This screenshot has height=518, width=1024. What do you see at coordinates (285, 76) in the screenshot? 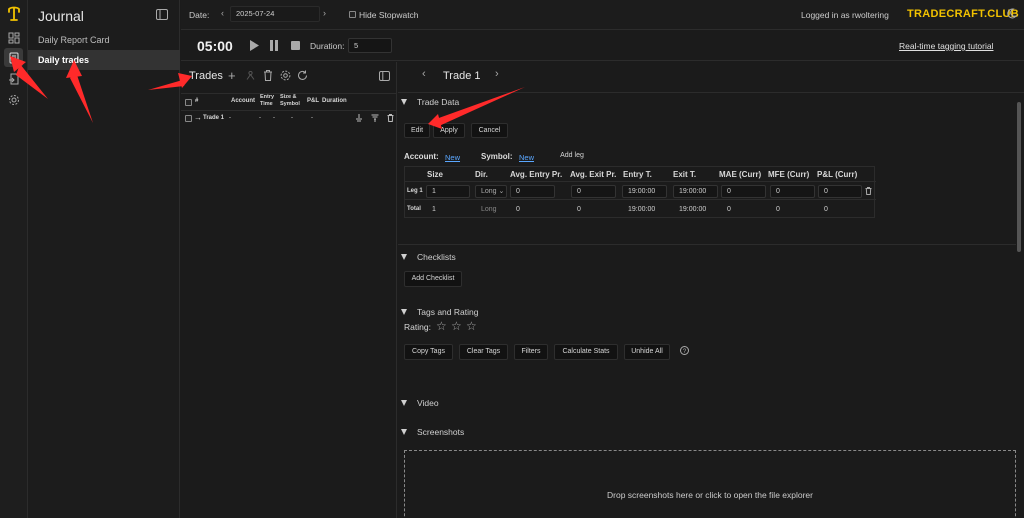
I see `trade-settings-icon` at bounding box center [285, 76].